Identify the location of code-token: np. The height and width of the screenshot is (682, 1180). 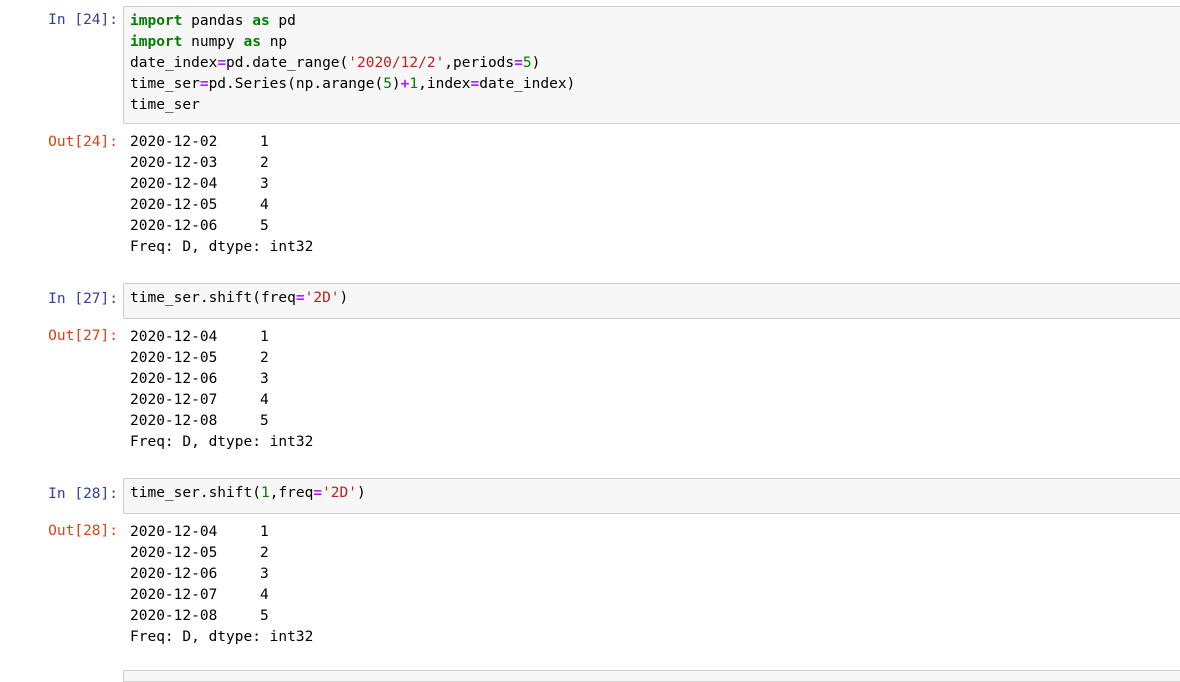
(274, 42).